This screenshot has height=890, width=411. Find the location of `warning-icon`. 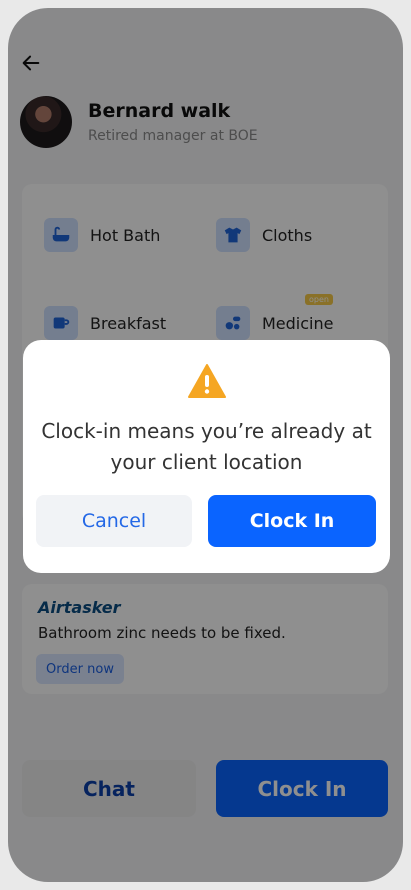

warning-icon is located at coordinates (207, 381).